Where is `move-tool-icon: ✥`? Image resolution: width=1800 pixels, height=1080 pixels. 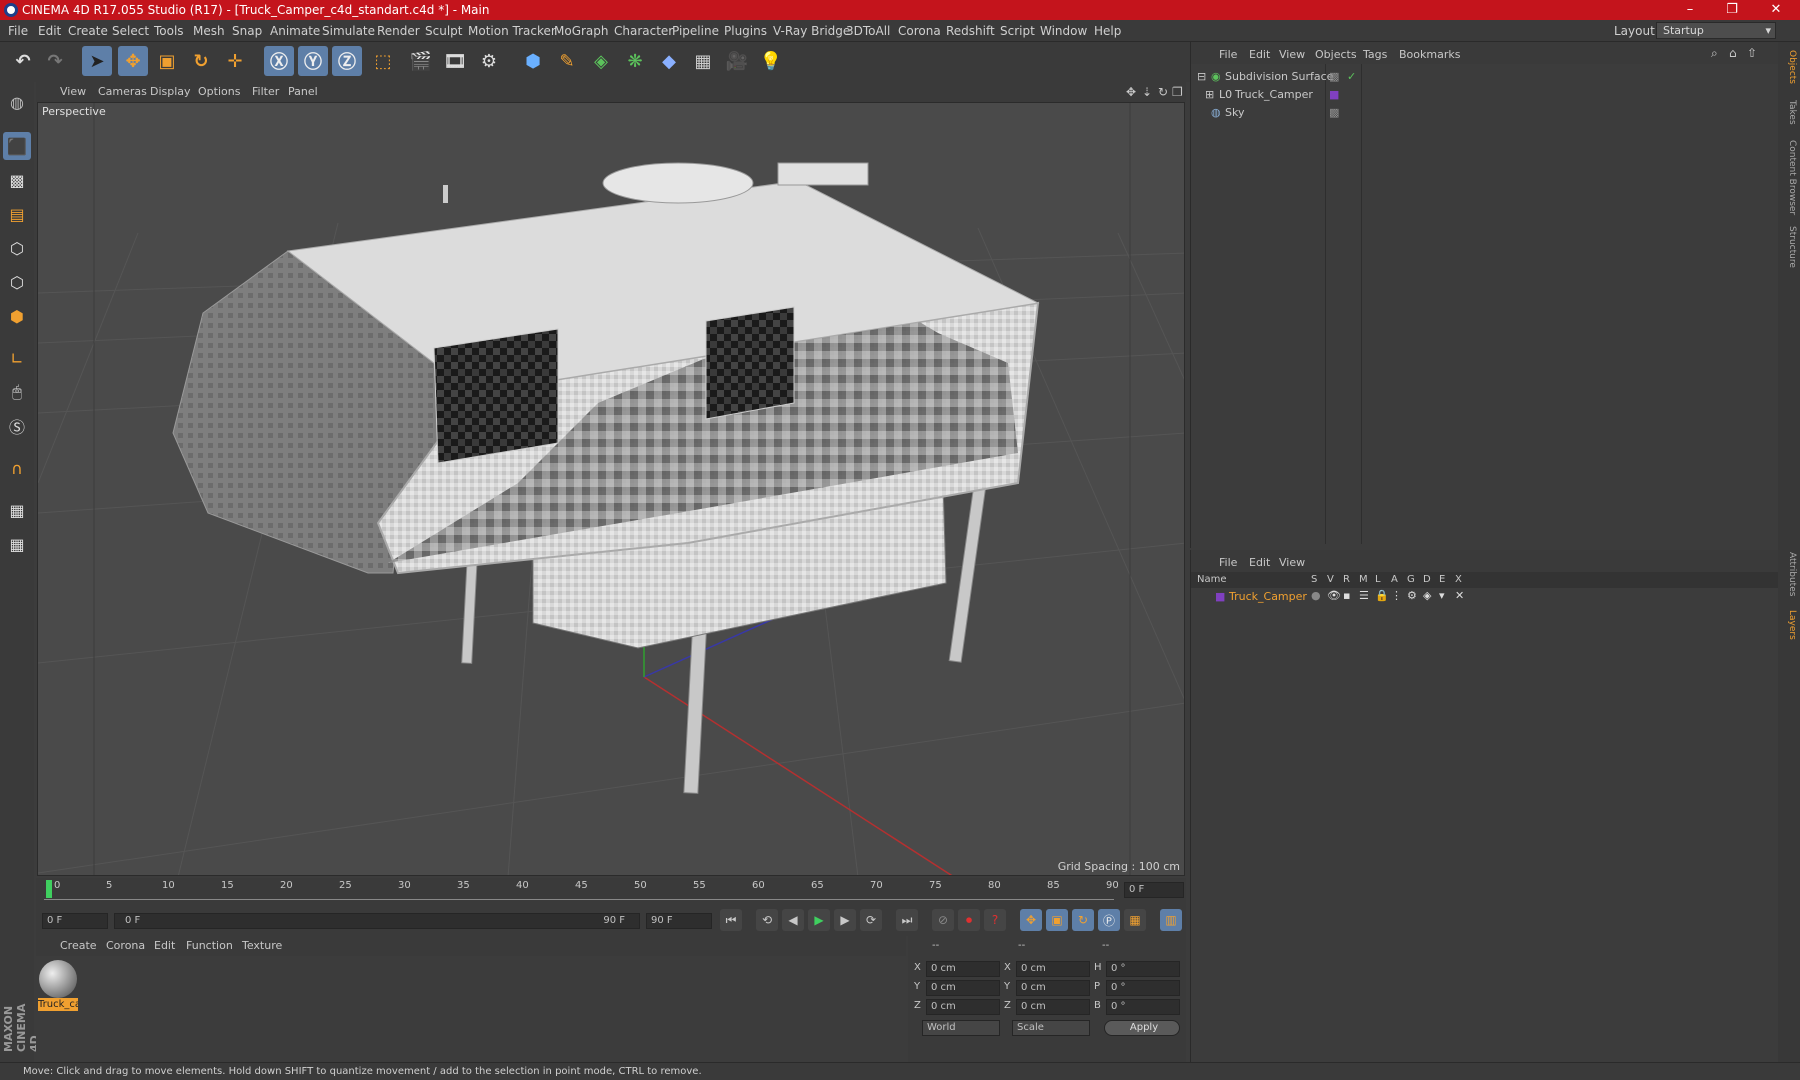 move-tool-icon: ✥ is located at coordinates (133, 61).